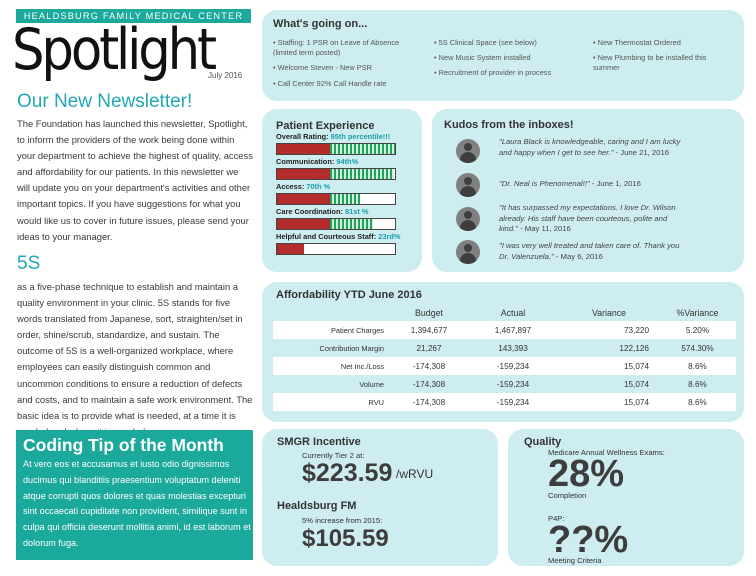 This screenshot has width=756, height=576. Describe the element at coordinates (389, 236) in the screenshot. I see `pe-metric-value: 23rd%` at that location.